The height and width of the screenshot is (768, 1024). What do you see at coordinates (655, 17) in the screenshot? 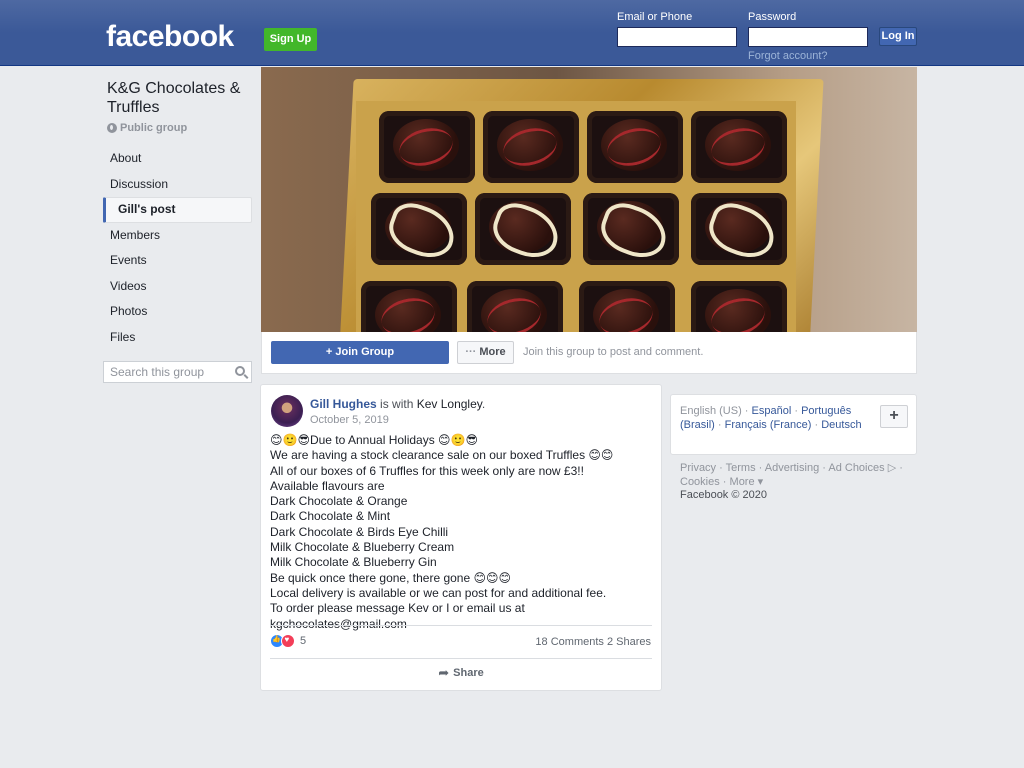
I see `email-label: Email or Phone` at bounding box center [655, 17].